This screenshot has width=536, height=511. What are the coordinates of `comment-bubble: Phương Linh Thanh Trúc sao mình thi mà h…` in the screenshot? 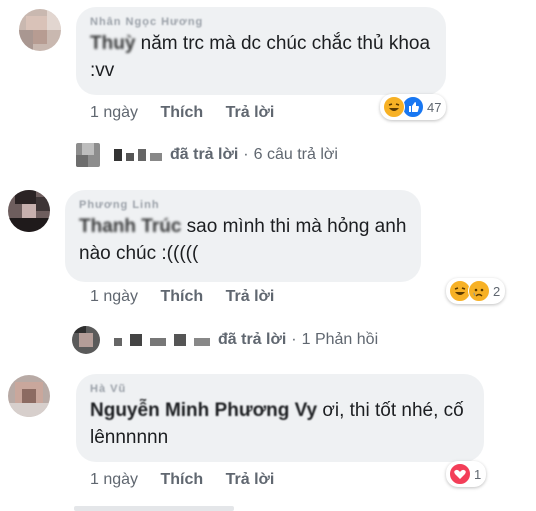 It's located at (243, 236).